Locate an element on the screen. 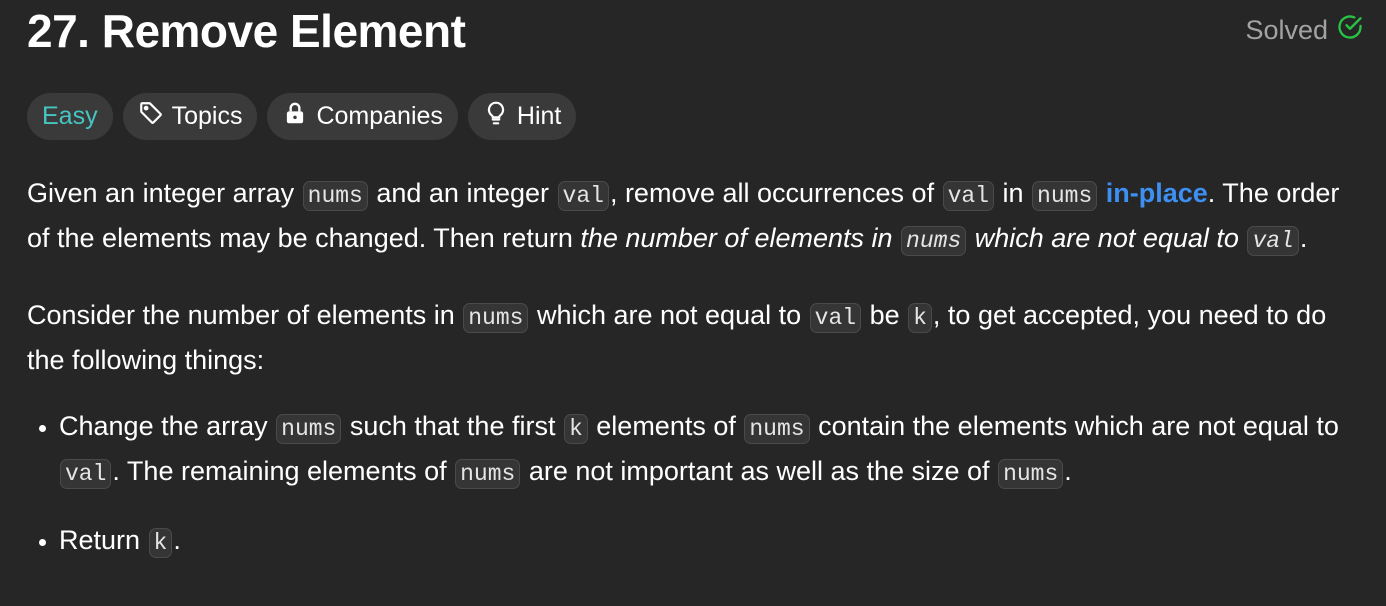  text: Return is located at coordinates (103, 540).